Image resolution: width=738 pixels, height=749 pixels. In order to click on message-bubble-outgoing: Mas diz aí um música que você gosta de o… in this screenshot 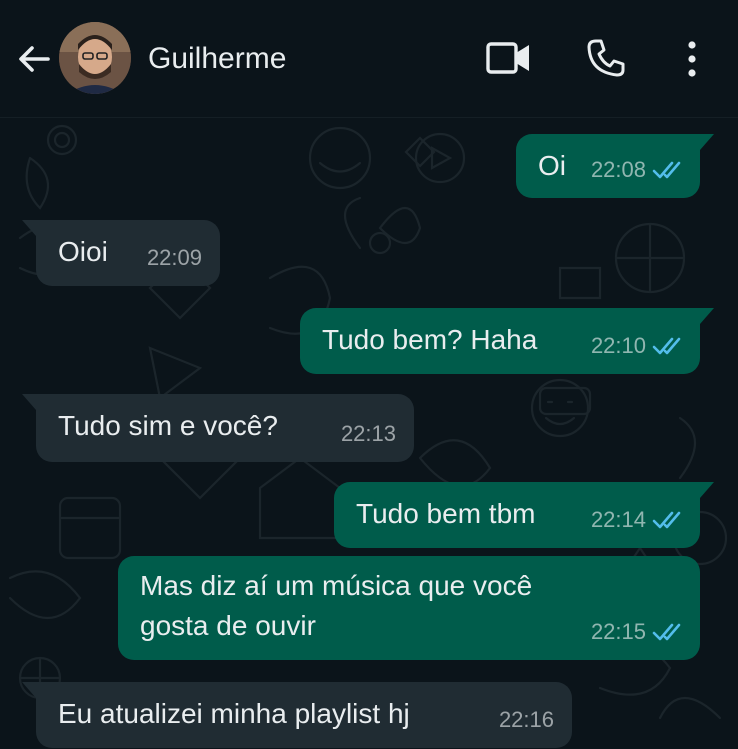, I will do `click(409, 608)`.